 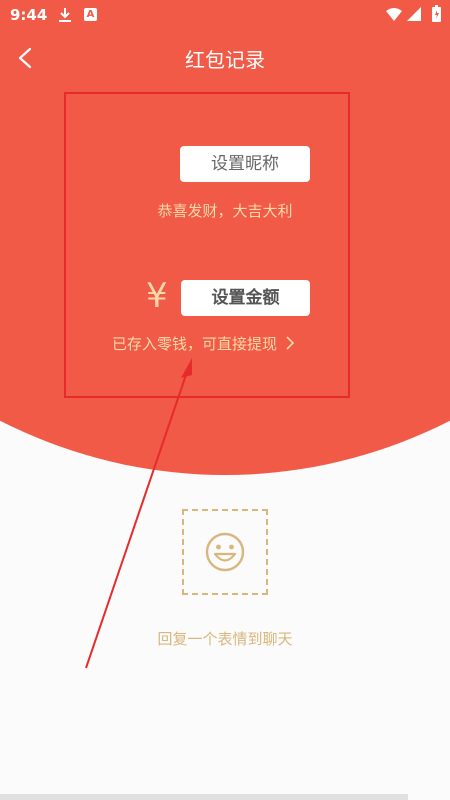 I want to click on battery-icon, so click(x=436, y=13).